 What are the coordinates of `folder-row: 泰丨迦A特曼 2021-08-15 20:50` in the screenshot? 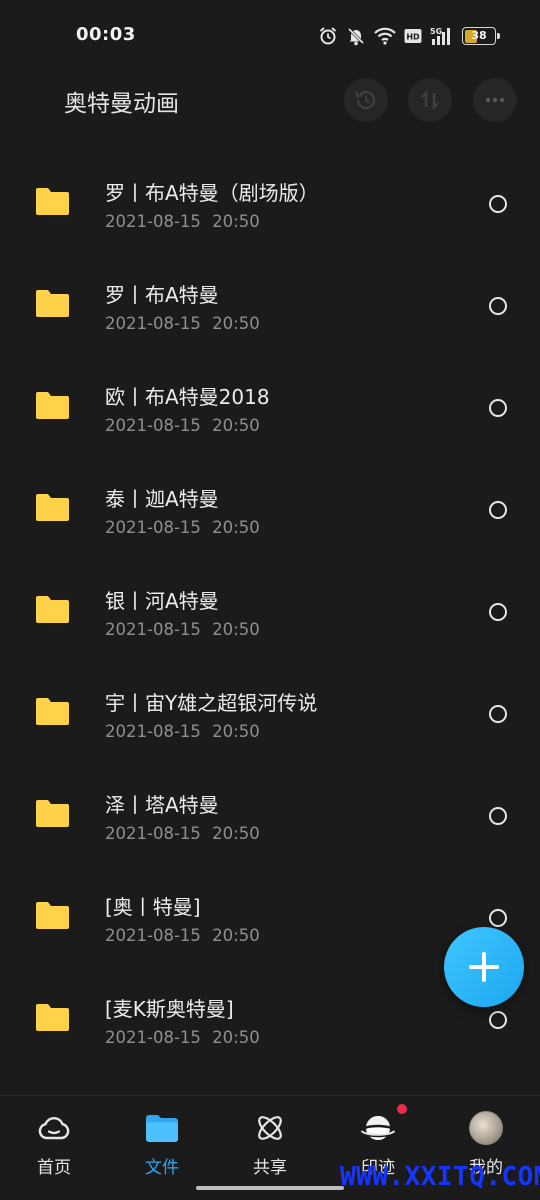 It's located at (270, 512).